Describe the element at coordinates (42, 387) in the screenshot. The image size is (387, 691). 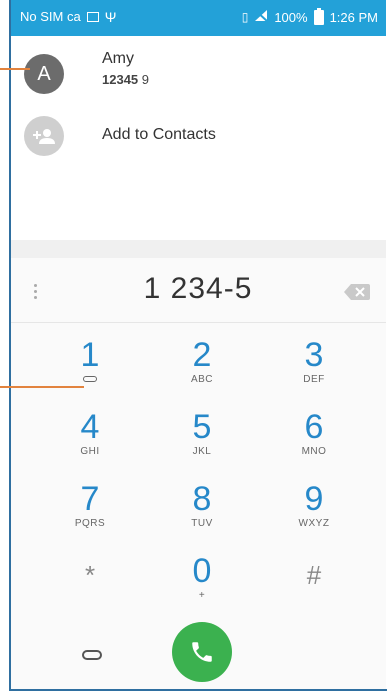
I see `callout-line-voicemail` at that location.